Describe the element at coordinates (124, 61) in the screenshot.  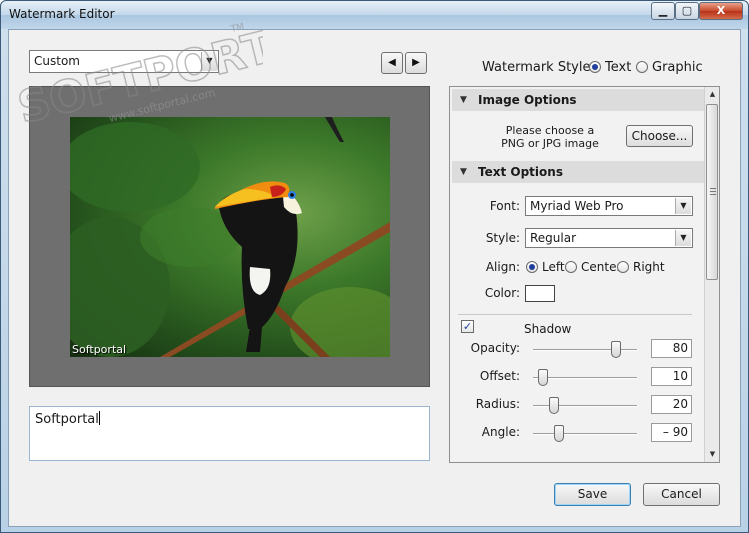
I see `preset-dropdown: Custom ▼` at that location.